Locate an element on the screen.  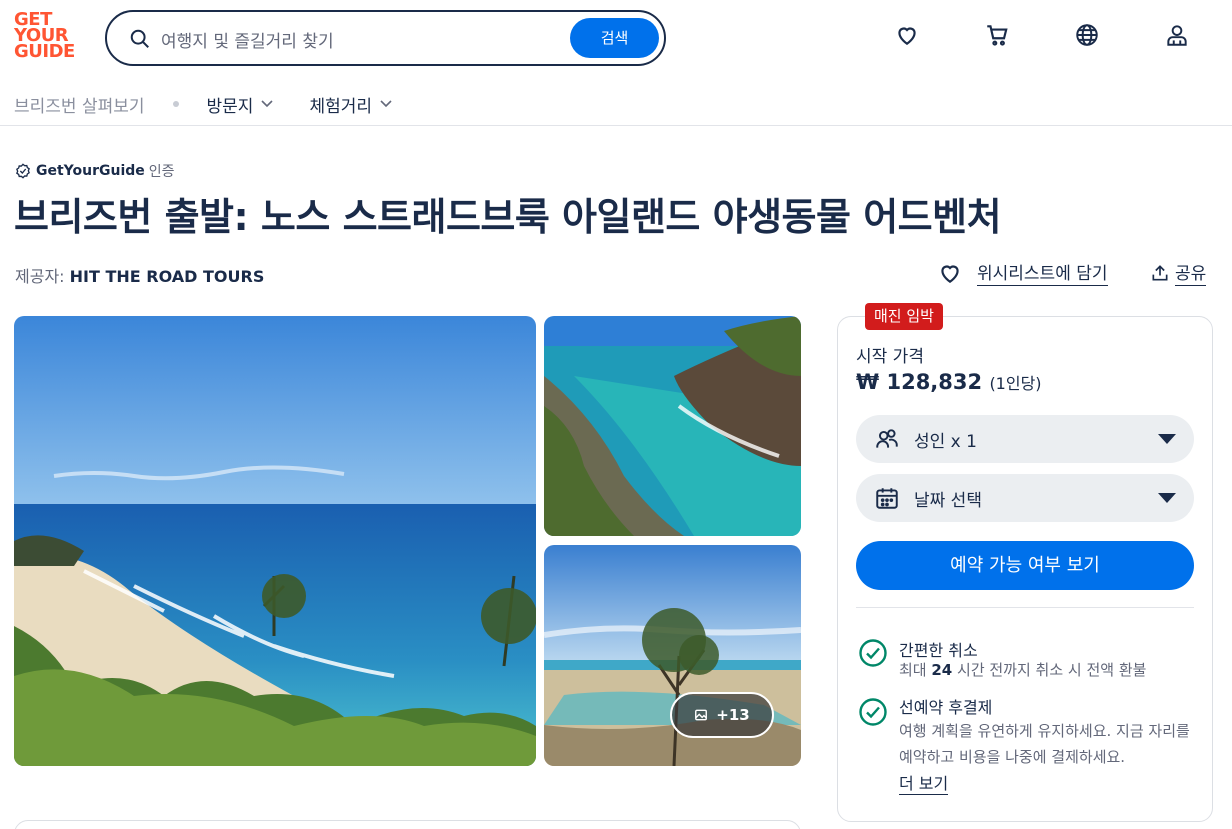
show-more-photos-button: +13 is located at coordinates (722, 715).